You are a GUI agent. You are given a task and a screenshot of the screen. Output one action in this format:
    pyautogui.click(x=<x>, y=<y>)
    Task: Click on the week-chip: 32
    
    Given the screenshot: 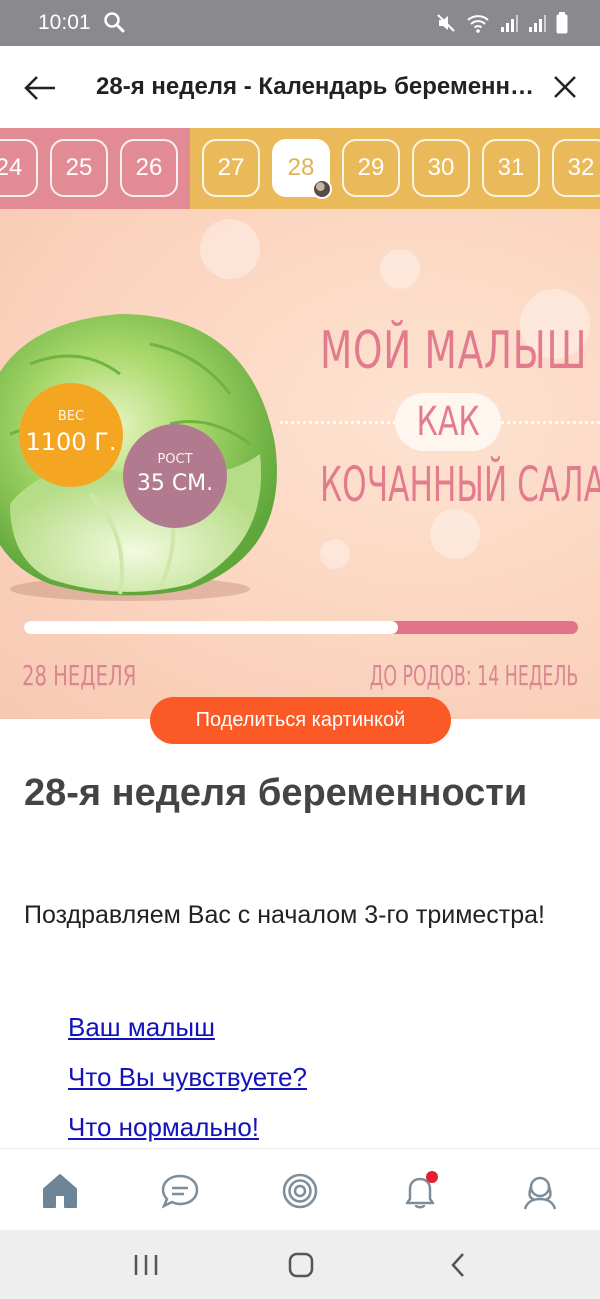 What is the action you would take?
    pyautogui.click(x=576, y=168)
    